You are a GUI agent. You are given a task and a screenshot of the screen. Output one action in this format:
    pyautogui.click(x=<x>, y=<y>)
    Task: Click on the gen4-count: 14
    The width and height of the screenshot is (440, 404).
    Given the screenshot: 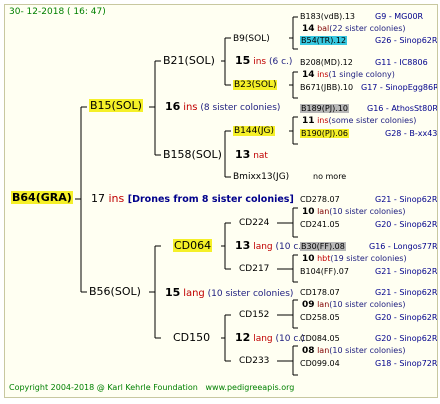 What is the action you would take?
    pyautogui.click(x=308, y=29)
    